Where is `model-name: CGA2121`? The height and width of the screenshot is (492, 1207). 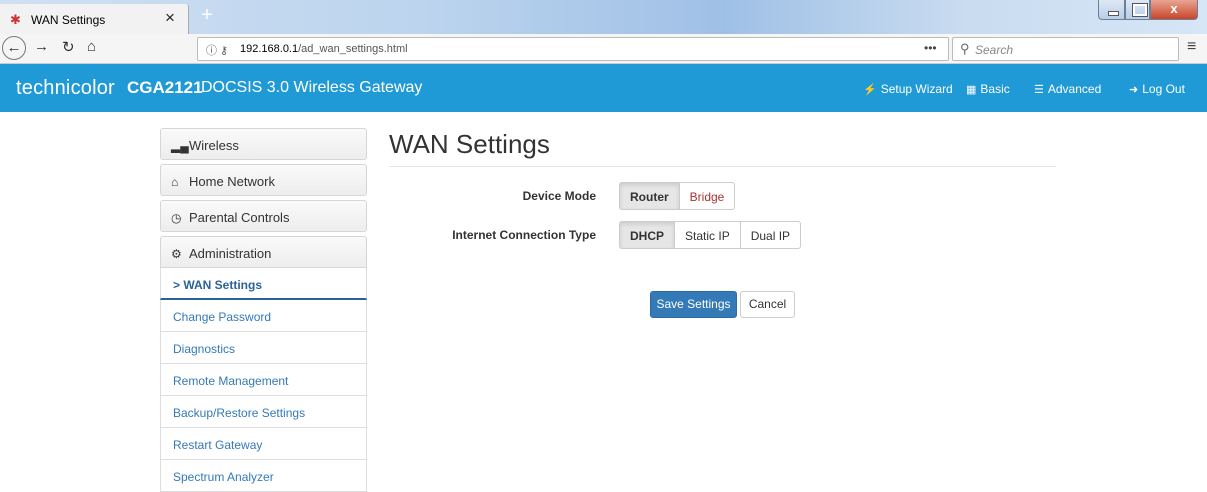
model-name: CGA2121 is located at coordinates (165, 87).